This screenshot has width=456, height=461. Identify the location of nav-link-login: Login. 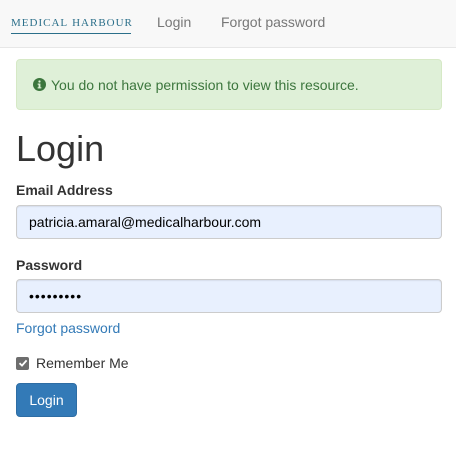
(174, 22).